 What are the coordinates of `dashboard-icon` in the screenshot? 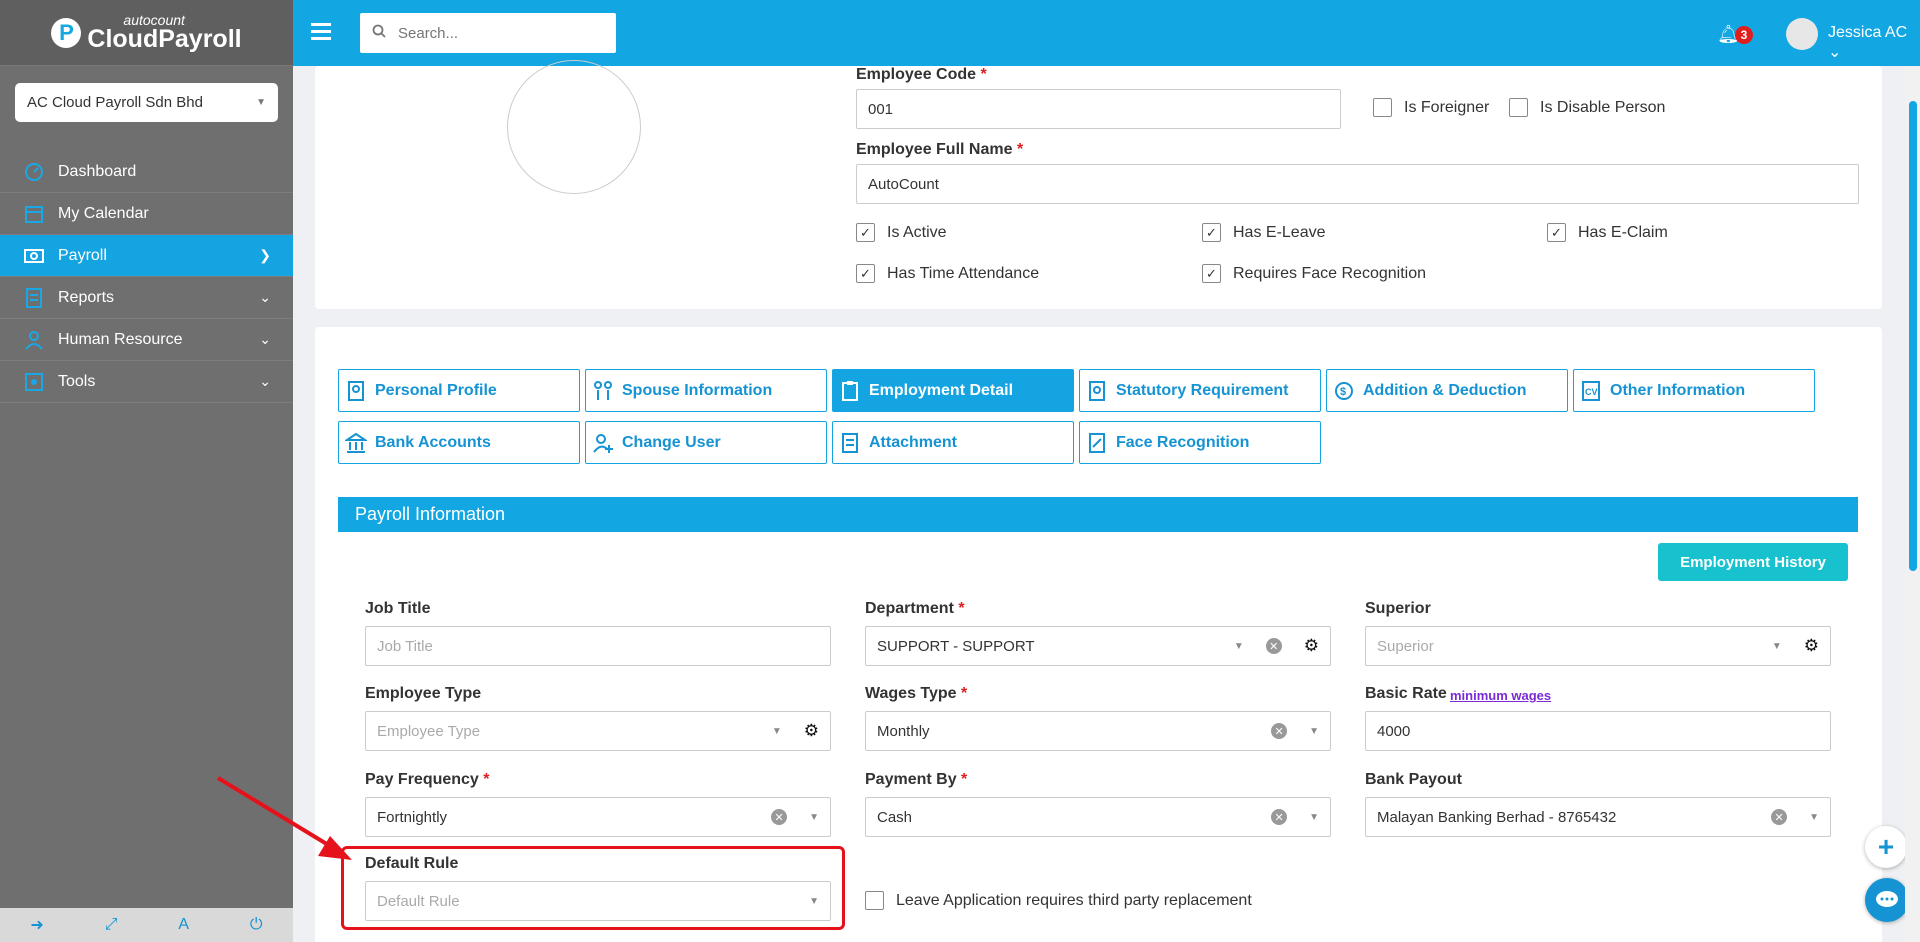 It's located at (34, 172).